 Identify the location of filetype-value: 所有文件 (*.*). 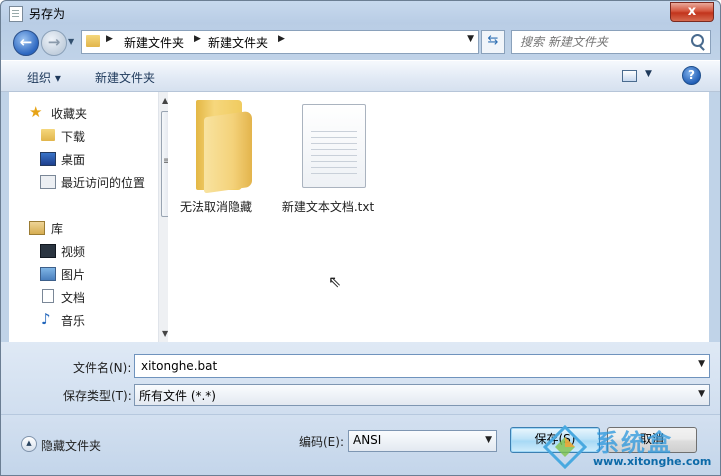
(177, 396).